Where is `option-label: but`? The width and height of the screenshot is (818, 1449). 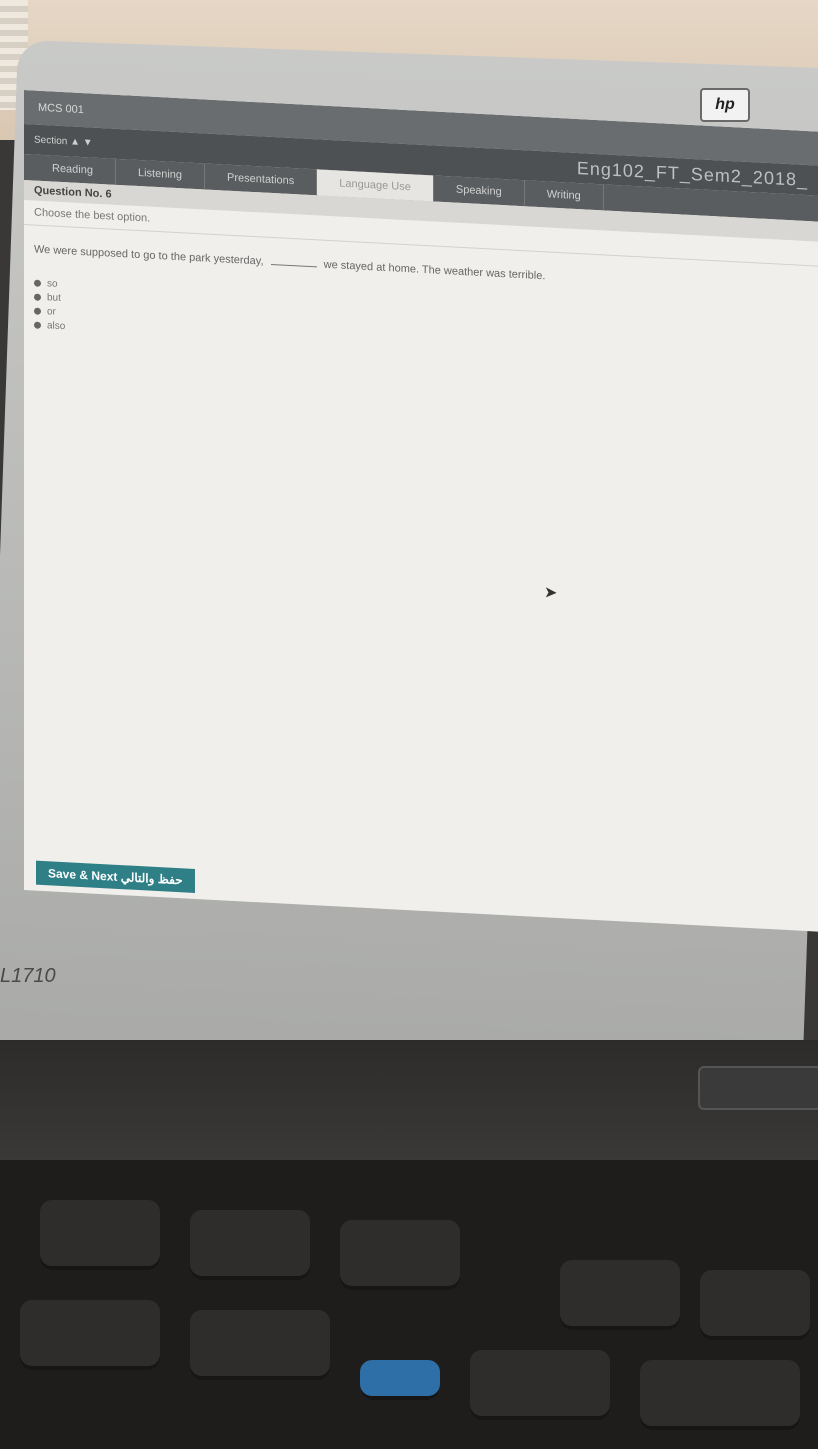
option-label: but is located at coordinates (54, 297).